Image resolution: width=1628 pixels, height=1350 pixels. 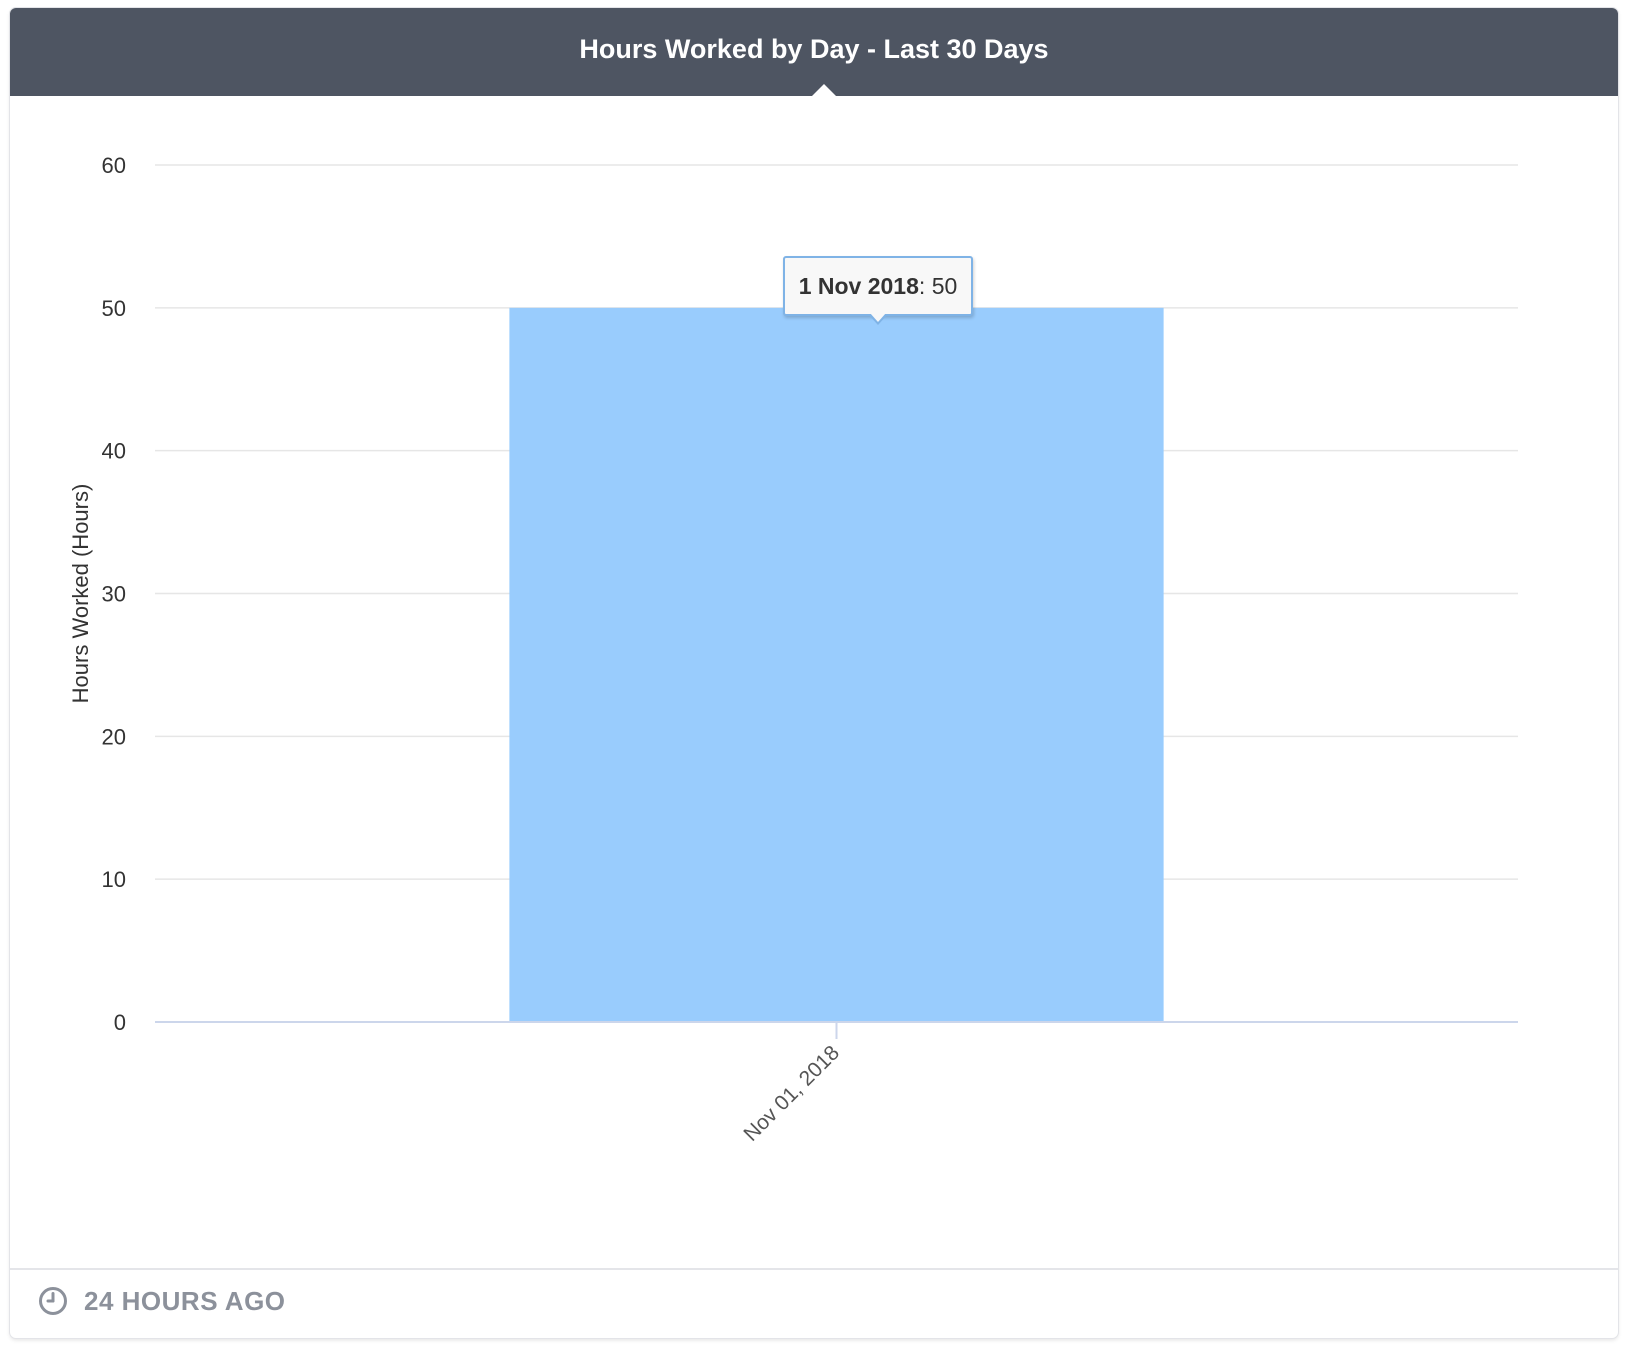 What do you see at coordinates (944, 286) in the screenshot?
I see `tooltip-value: 50` at bounding box center [944, 286].